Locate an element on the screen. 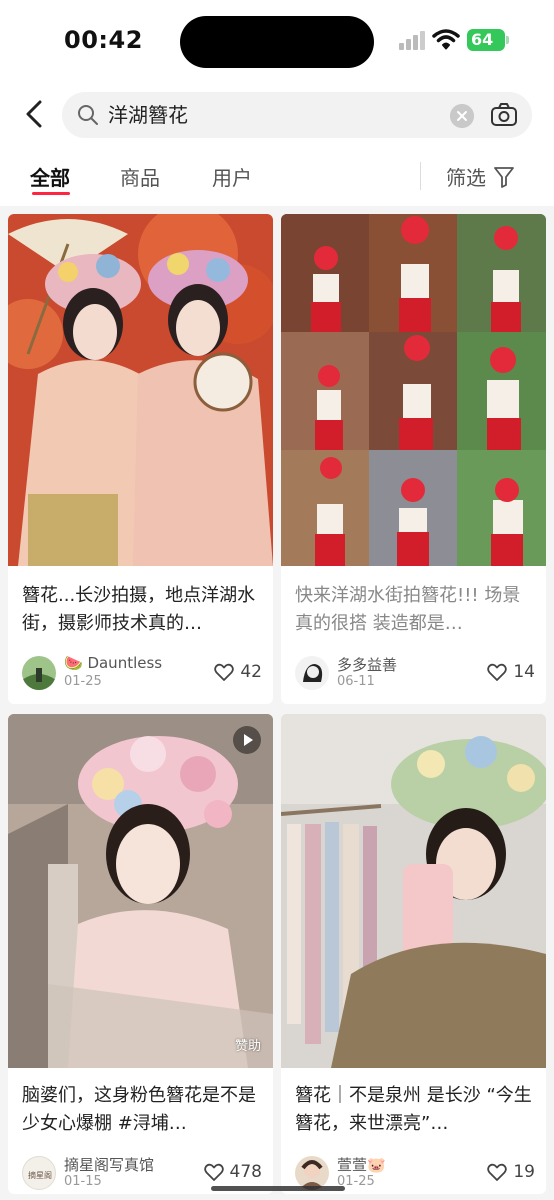 The width and height of the screenshot is (554, 1200). status-time: 00:42 is located at coordinates (103, 40).